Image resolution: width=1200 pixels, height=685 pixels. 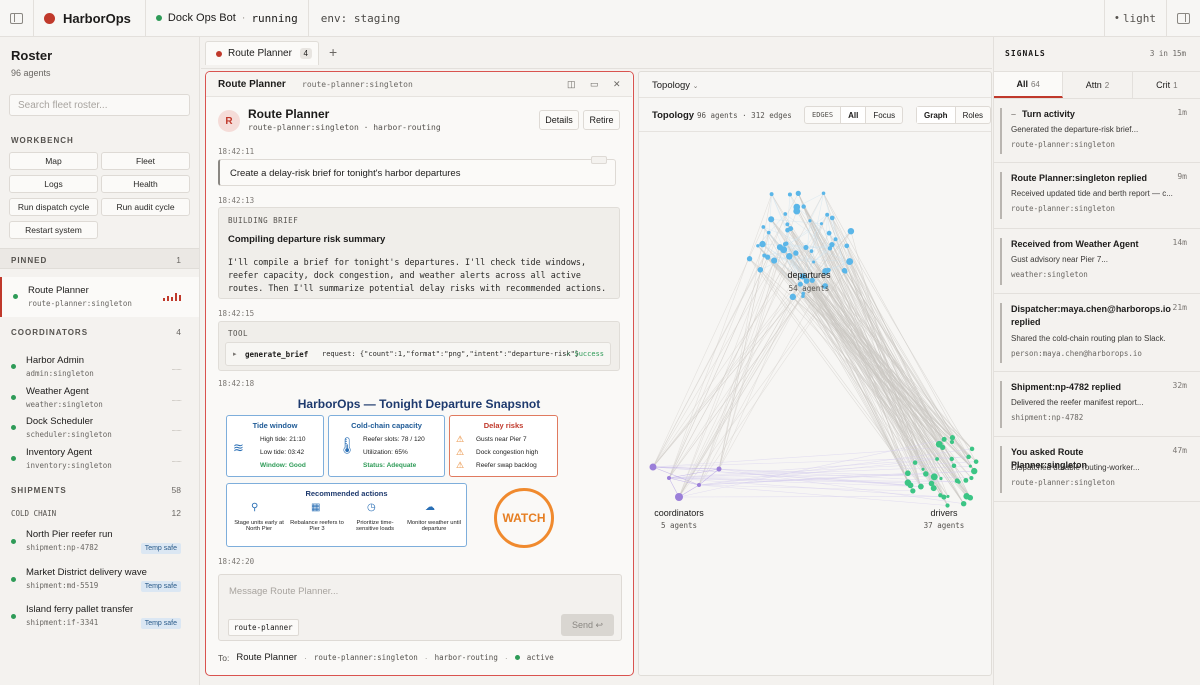 I want to click on minimize-icon: ▭, so click(x=594, y=84).